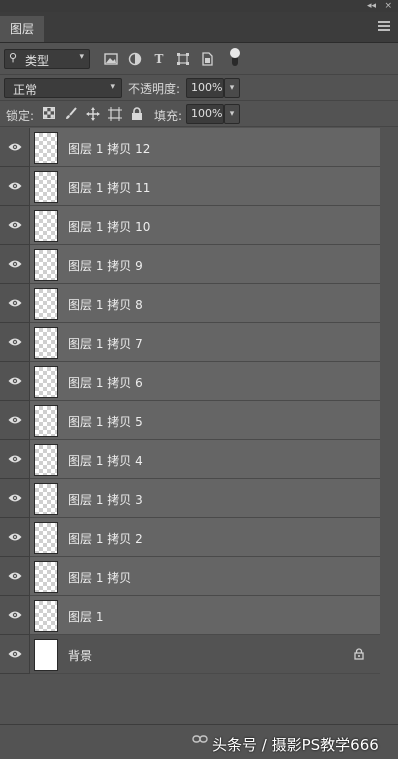 This screenshot has width=398, height=759. Describe the element at coordinates (205, 459) in the screenshot. I see `layer-body: 图层 1 拷贝 4` at that location.